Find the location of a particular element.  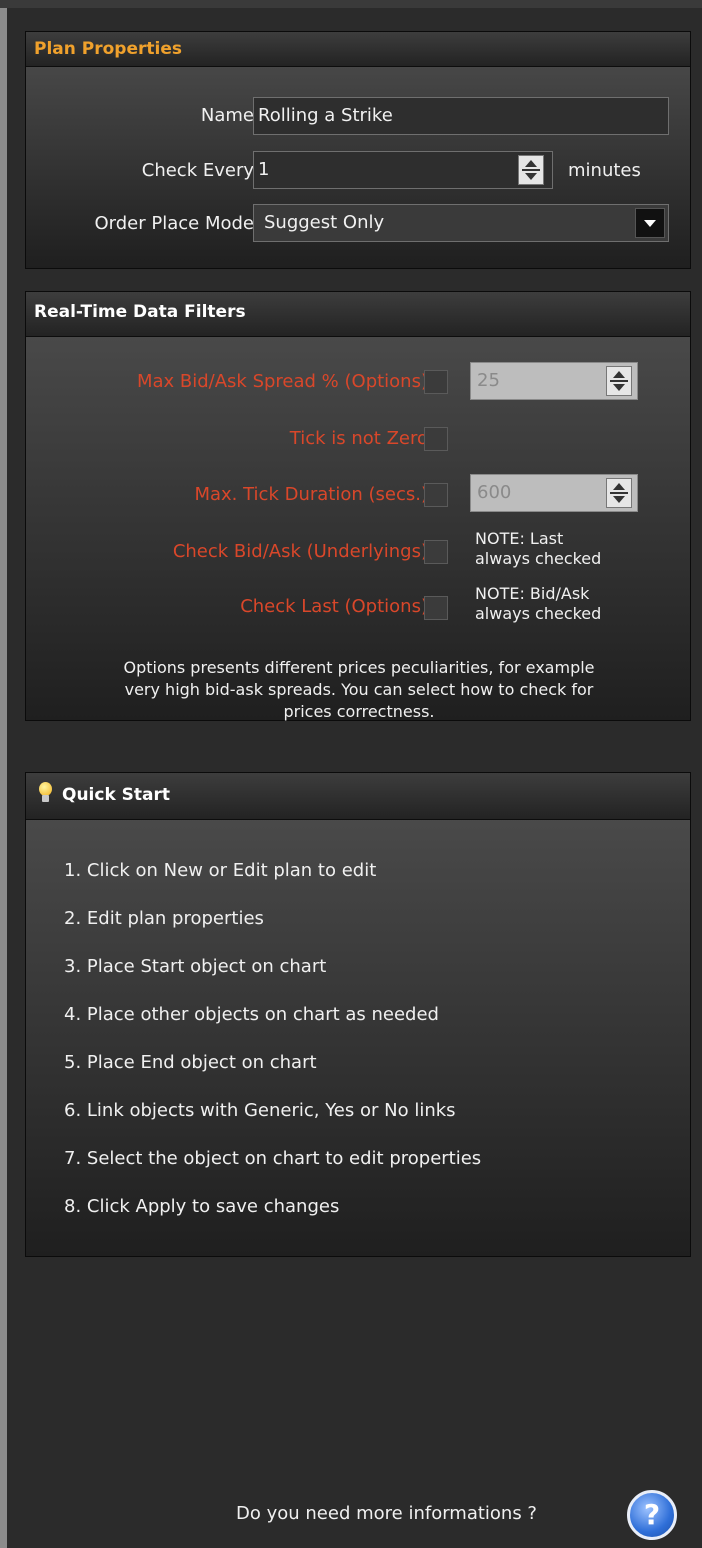

max-tick-duration-stepper: 600 is located at coordinates (554, 493).